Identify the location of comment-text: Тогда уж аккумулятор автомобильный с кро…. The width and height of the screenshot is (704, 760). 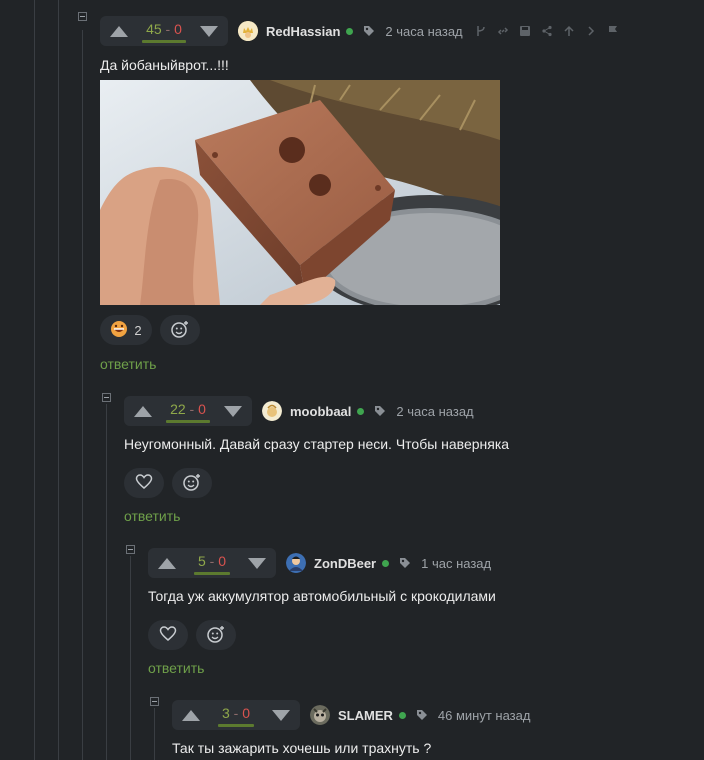
(322, 596).